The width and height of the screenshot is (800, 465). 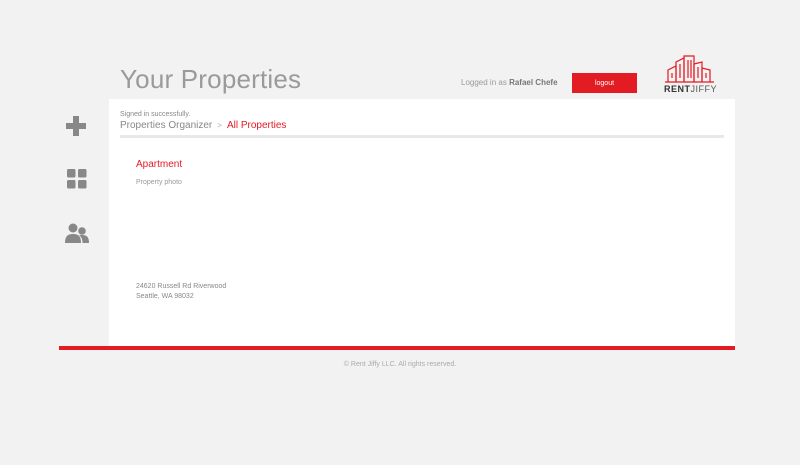 I want to click on page-title: Your Properties, so click(x=211, y=79).